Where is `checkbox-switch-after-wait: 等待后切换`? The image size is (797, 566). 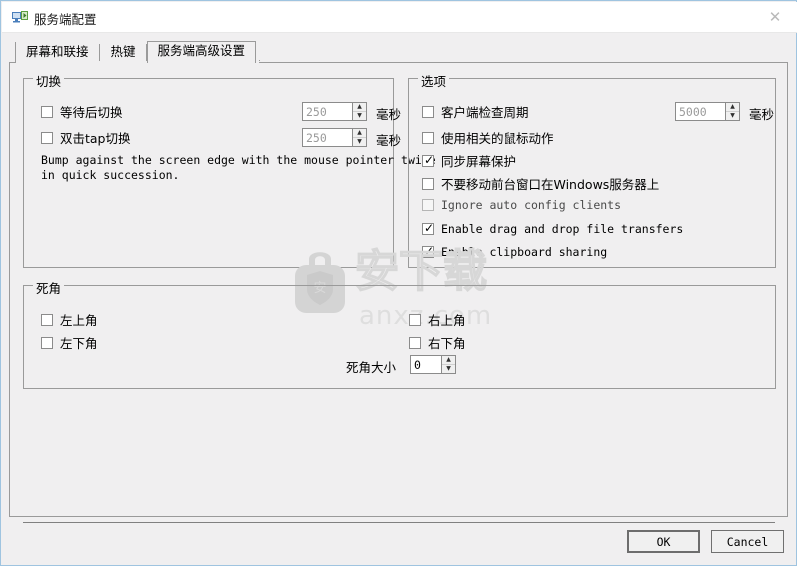
checkbox-switch-after-wait: 等待后切换 is located at coordinates (82, 111).